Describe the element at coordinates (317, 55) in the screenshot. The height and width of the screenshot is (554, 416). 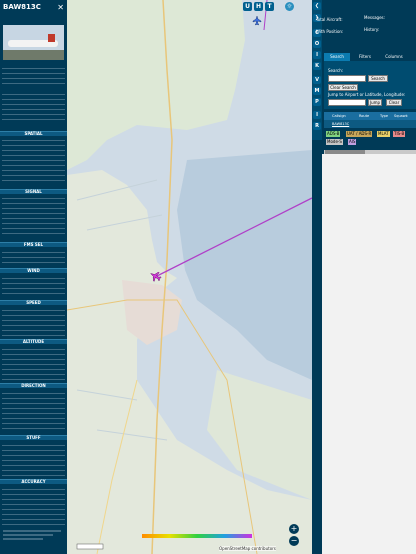
I see `side-button-i: I` at that location.